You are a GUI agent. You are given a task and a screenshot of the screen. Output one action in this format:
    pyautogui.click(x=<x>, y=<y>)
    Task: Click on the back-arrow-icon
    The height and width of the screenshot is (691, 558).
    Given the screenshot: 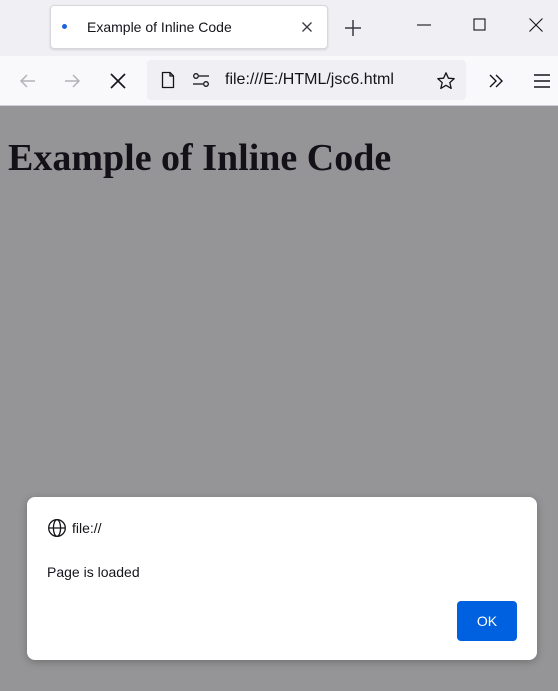 What is the action you would take?
    pyautogui.click(x=28, y=81)
    